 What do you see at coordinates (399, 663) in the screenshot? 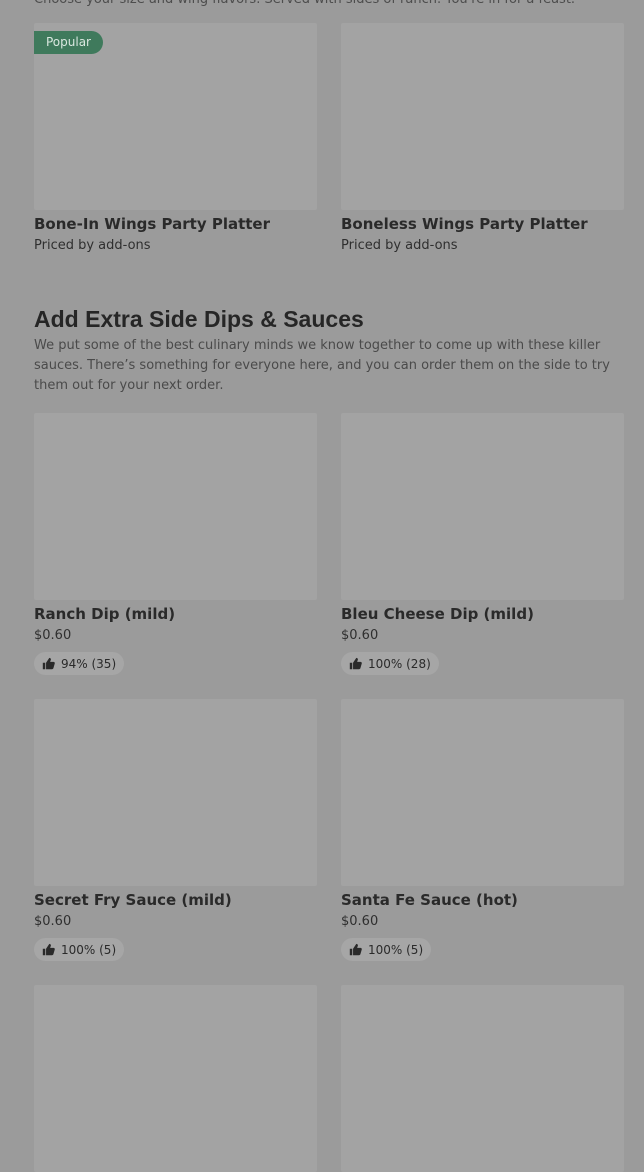
I see `rating-text: 100% (28)` at bounding box center [399, 663].